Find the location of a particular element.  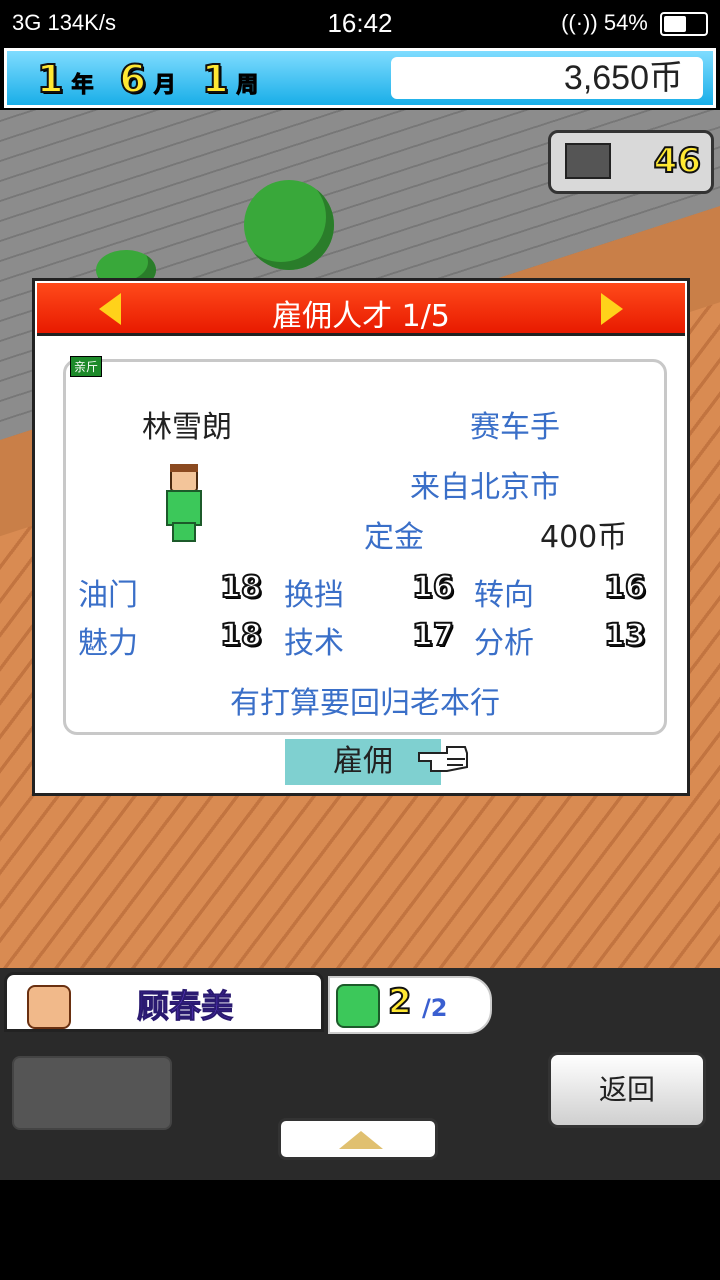

candidate-note: 有打算要回归老本行 is located at coordinates (365, 703).